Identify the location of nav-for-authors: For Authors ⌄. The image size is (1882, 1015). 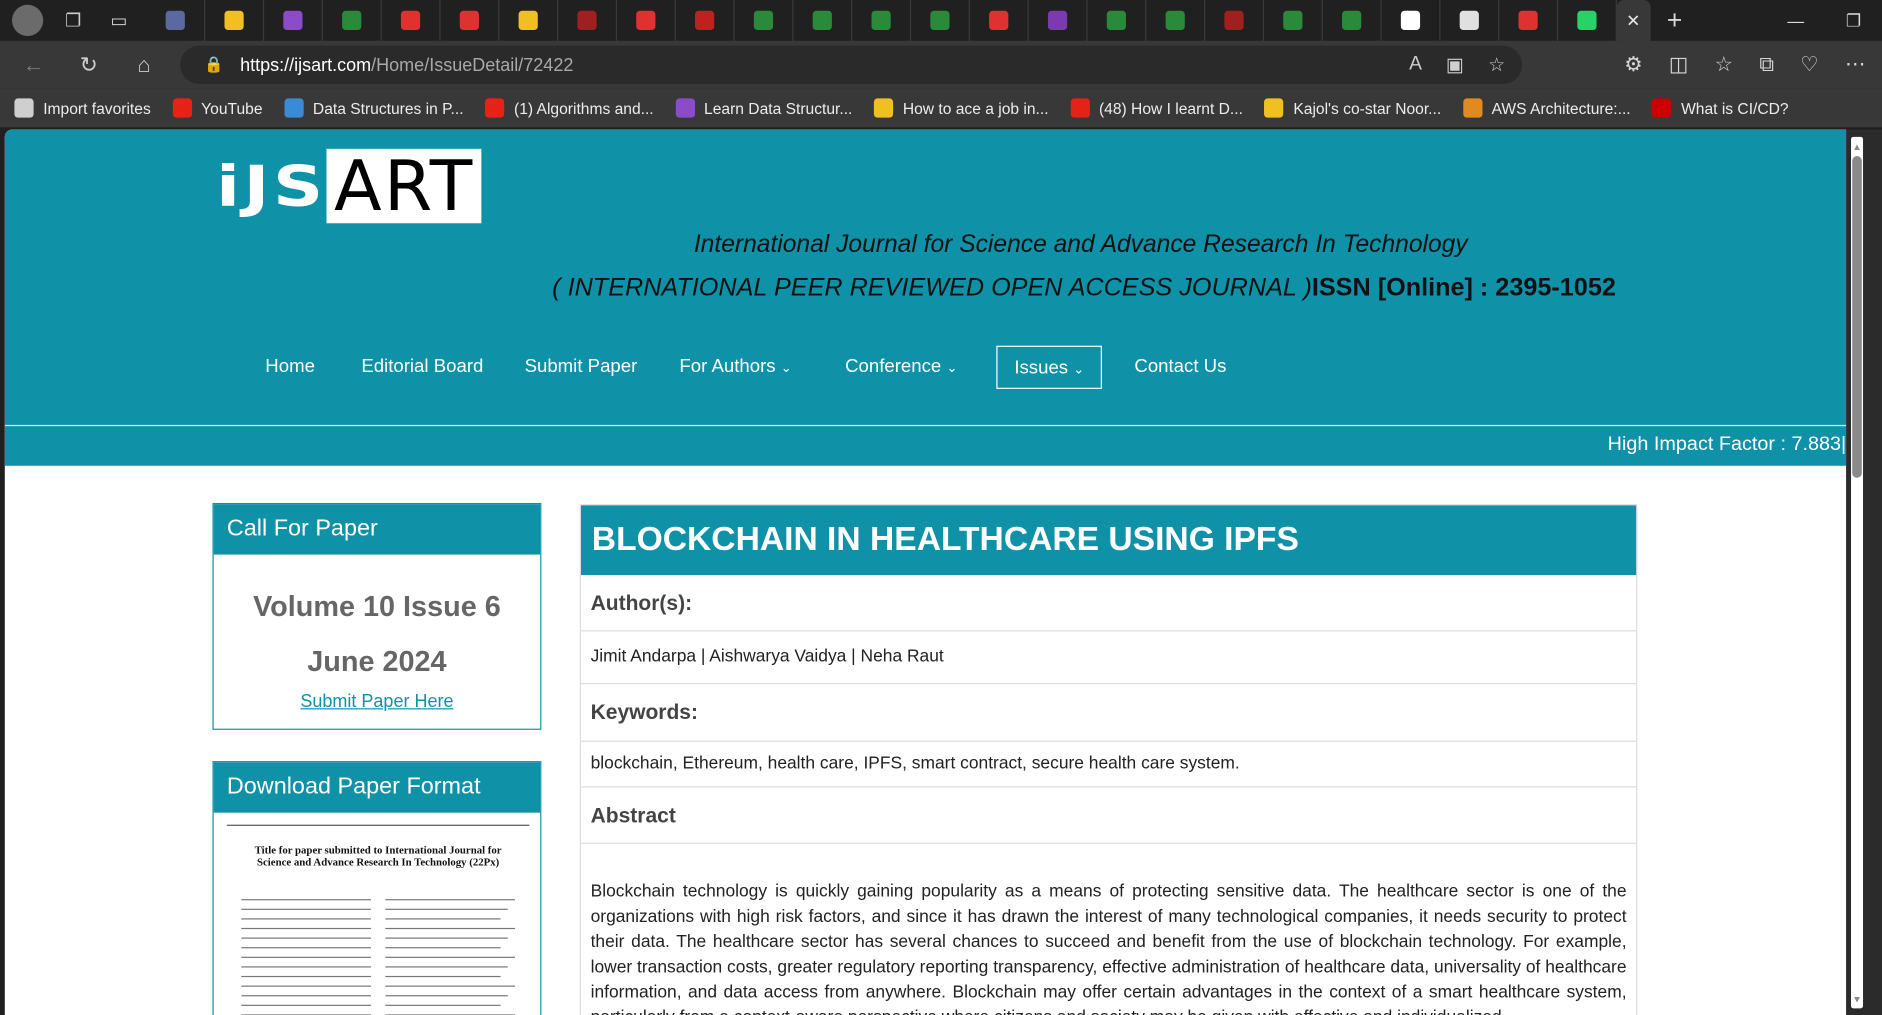
(735, 367).